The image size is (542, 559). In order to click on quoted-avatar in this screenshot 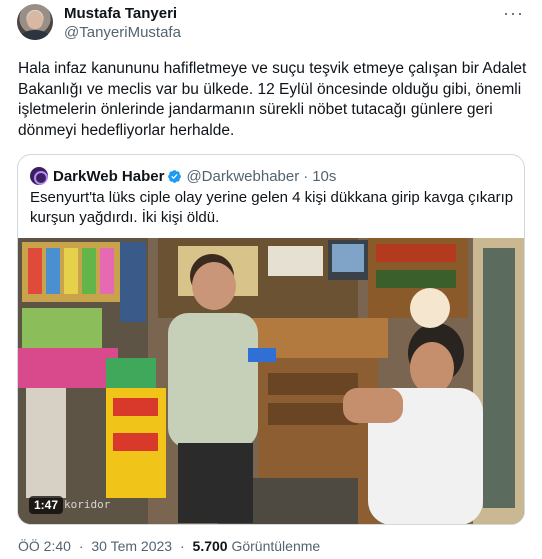, I will do `click(39, 176)`.